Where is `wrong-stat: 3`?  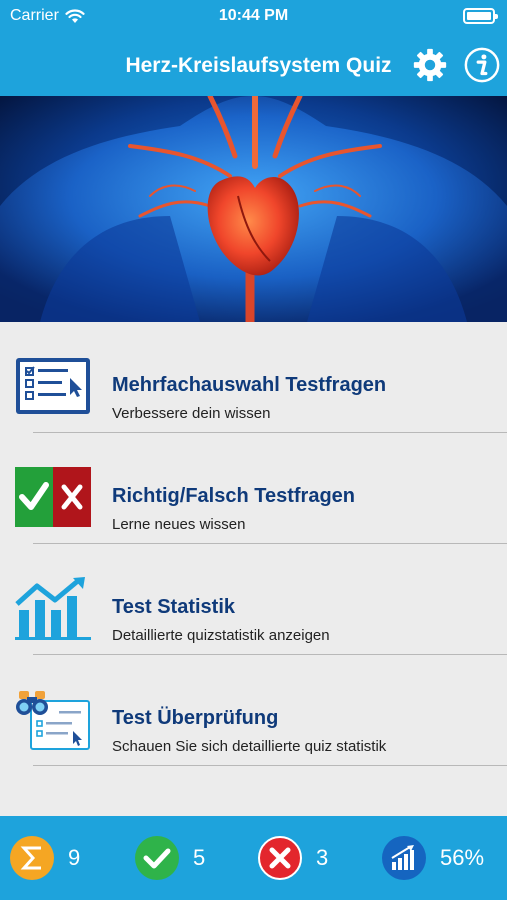
wrong-stat: 3 is located at coordinates (293, 858).